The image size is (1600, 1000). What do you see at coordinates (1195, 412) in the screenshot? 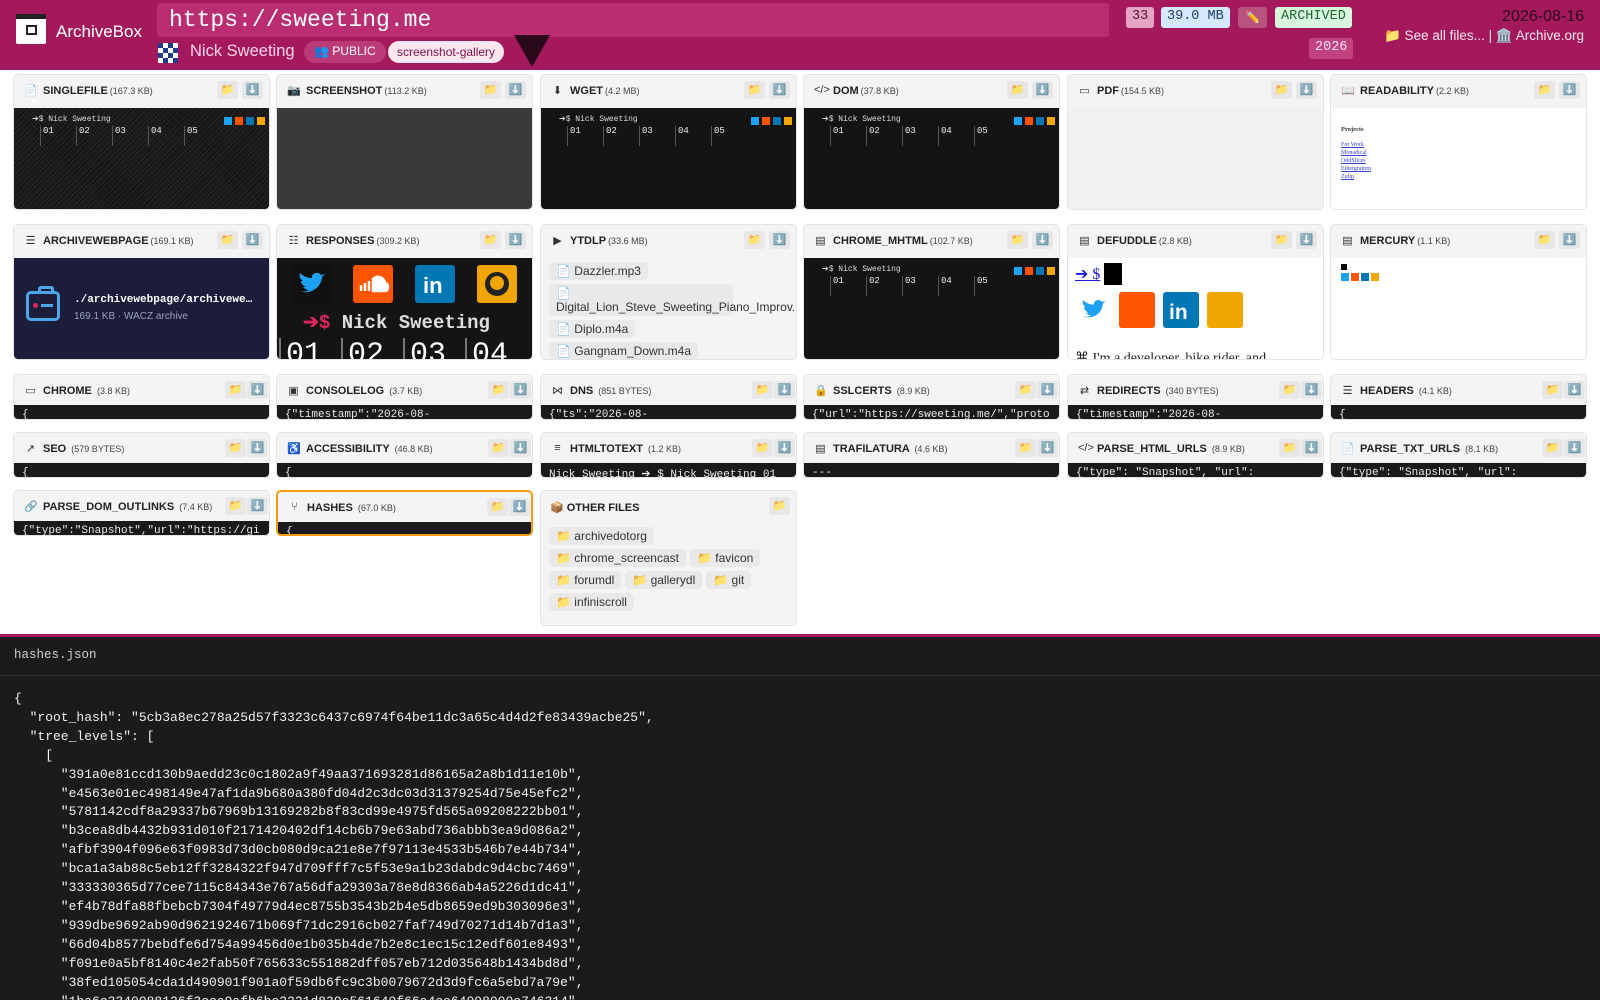
I see `redirects-preview: {"timestamp":"2026-08-` at bounding box center [1195, 412].